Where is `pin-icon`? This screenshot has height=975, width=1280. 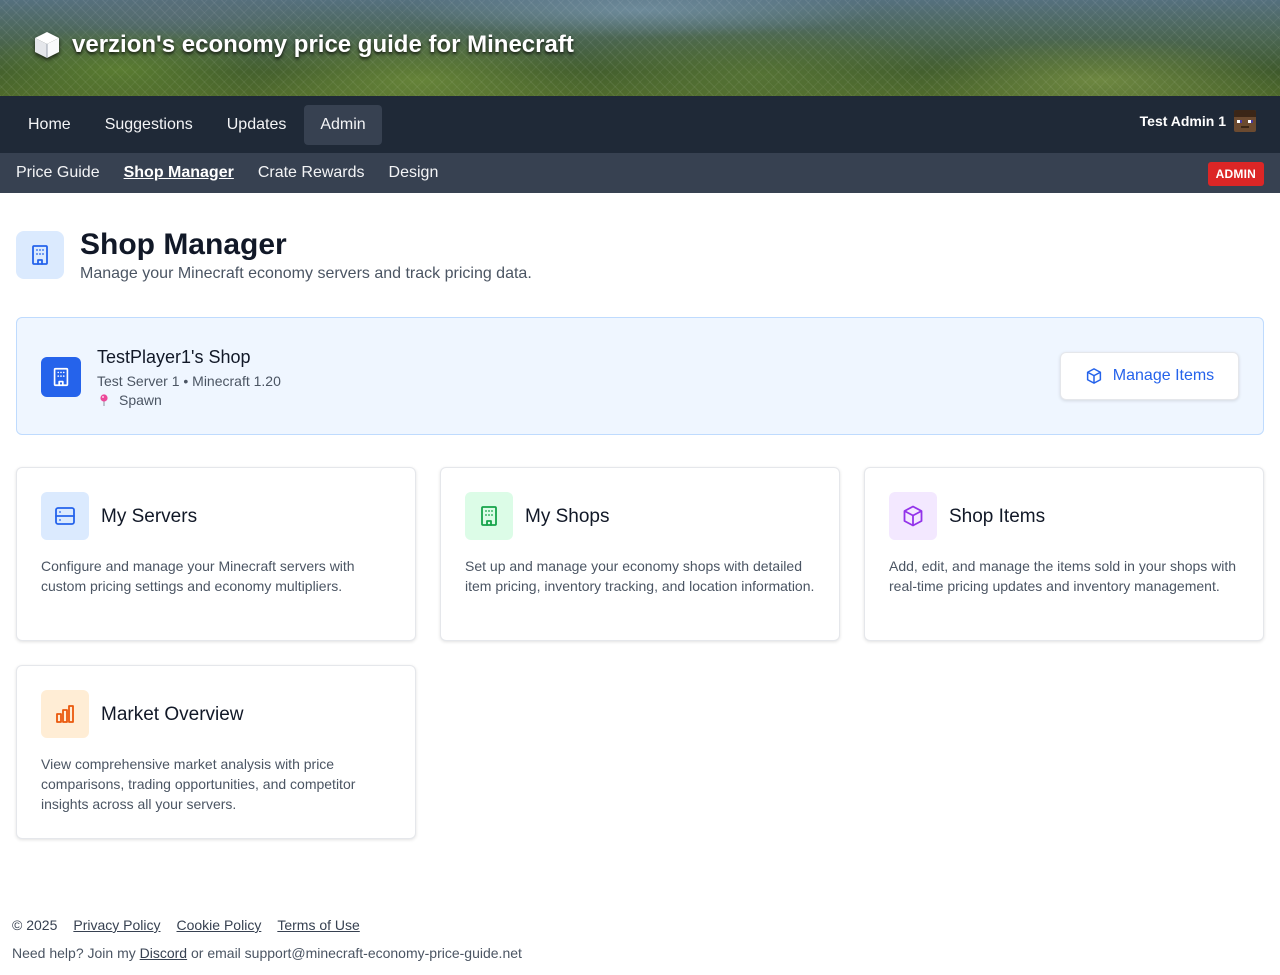 pin-icon is located at coordinates (104, 400).